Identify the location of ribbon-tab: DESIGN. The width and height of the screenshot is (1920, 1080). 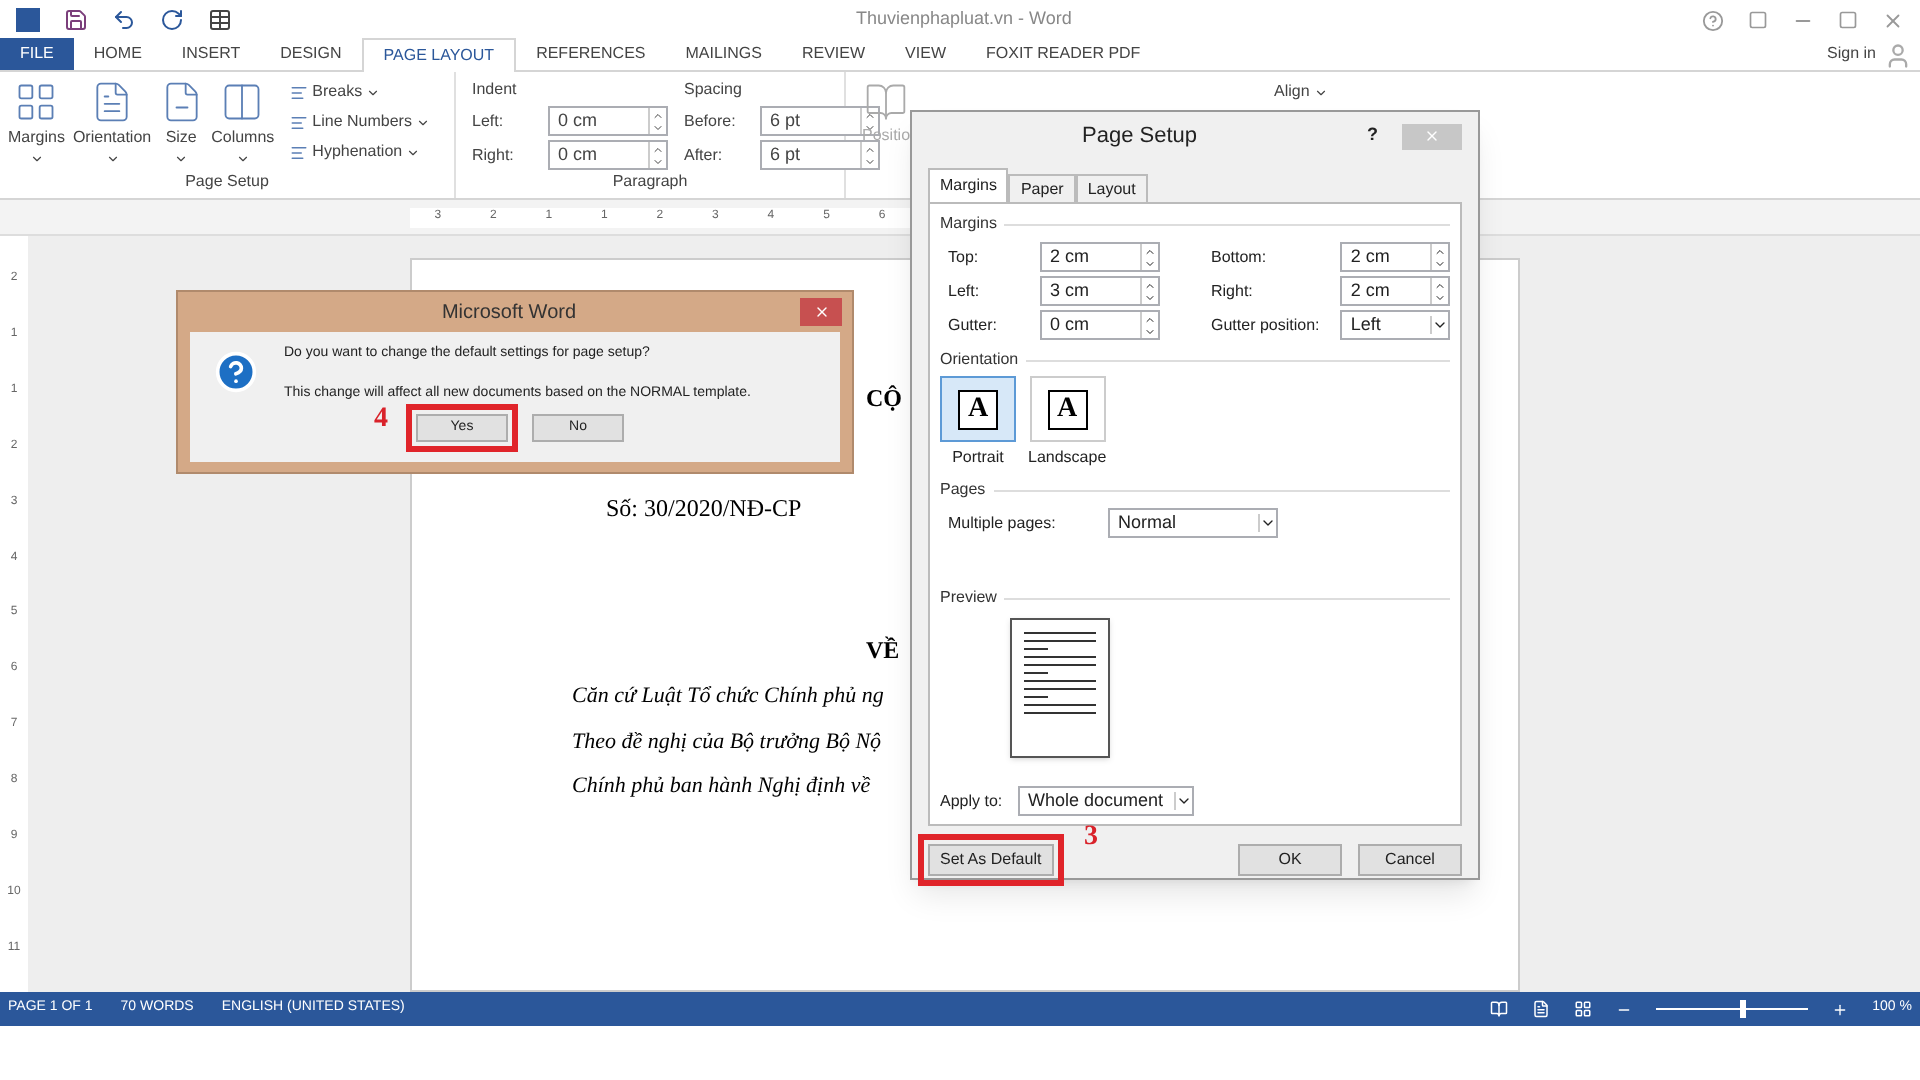
(311, 54).